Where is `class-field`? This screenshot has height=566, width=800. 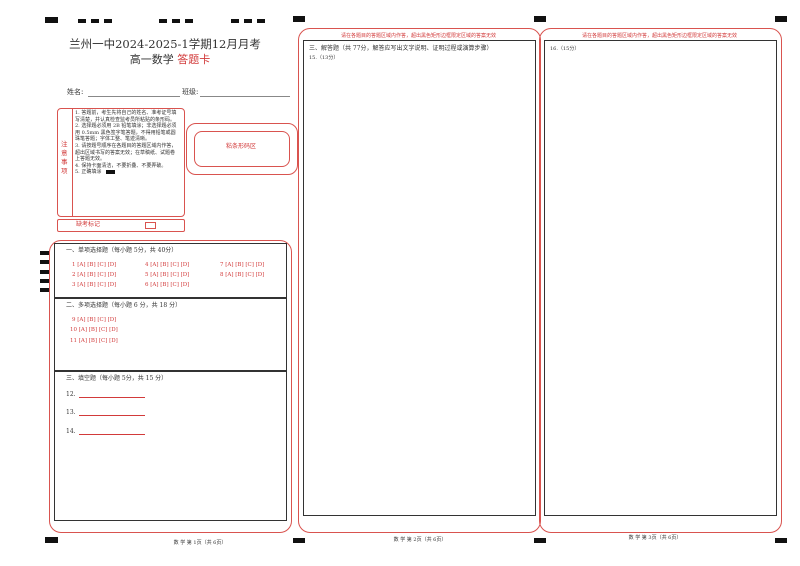 class-field is located at coordinates (245, 96).